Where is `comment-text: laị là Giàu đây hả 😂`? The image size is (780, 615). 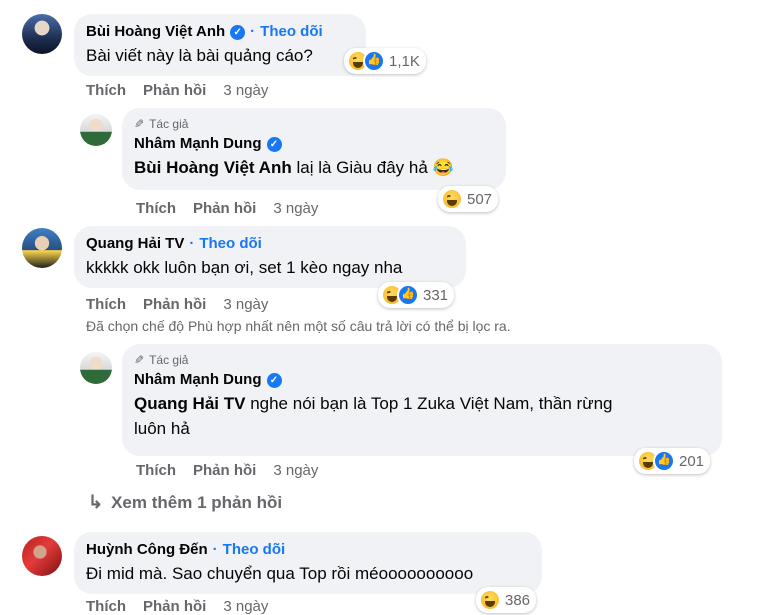 comment-text: laị là Giàu đây hả 😂 is located at coordinates (372, 167).